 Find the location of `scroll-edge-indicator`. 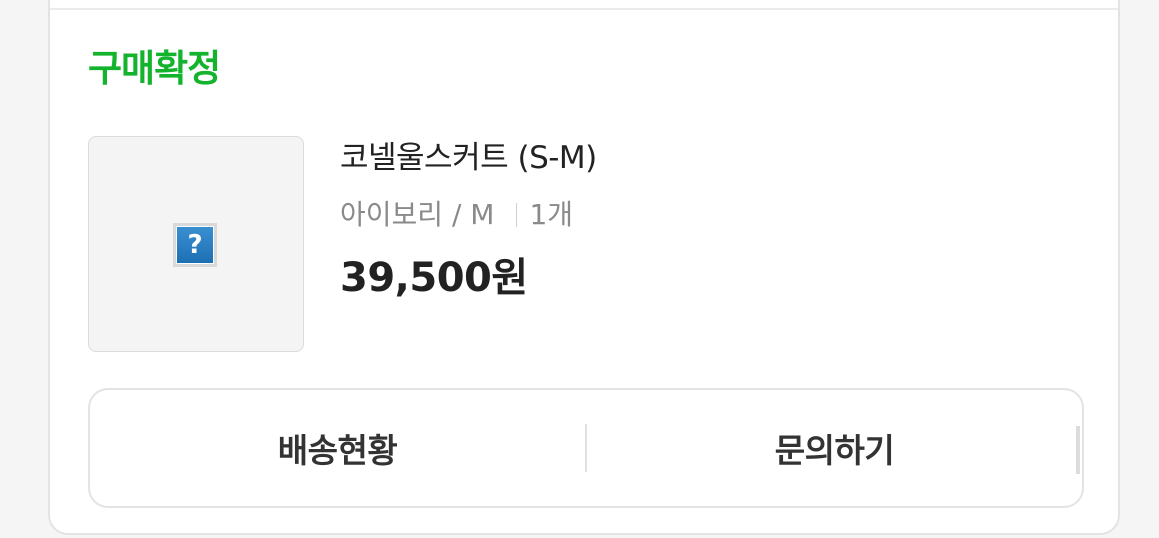

scroll-edge-indicator is located at coordinates (1078, 450).